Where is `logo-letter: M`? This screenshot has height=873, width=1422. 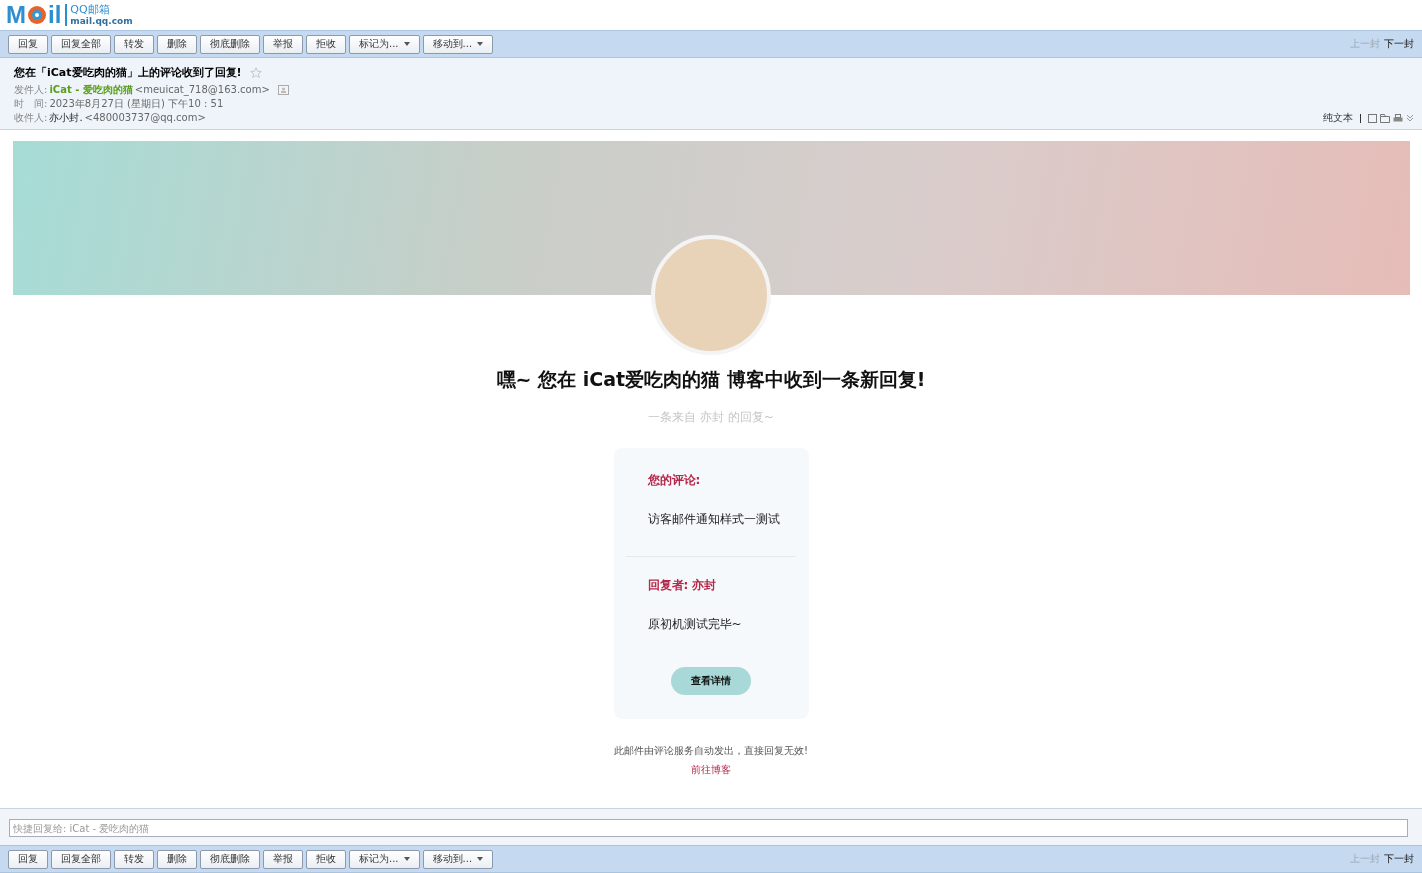 logo-letter: M is located at coordinates (16, 15).